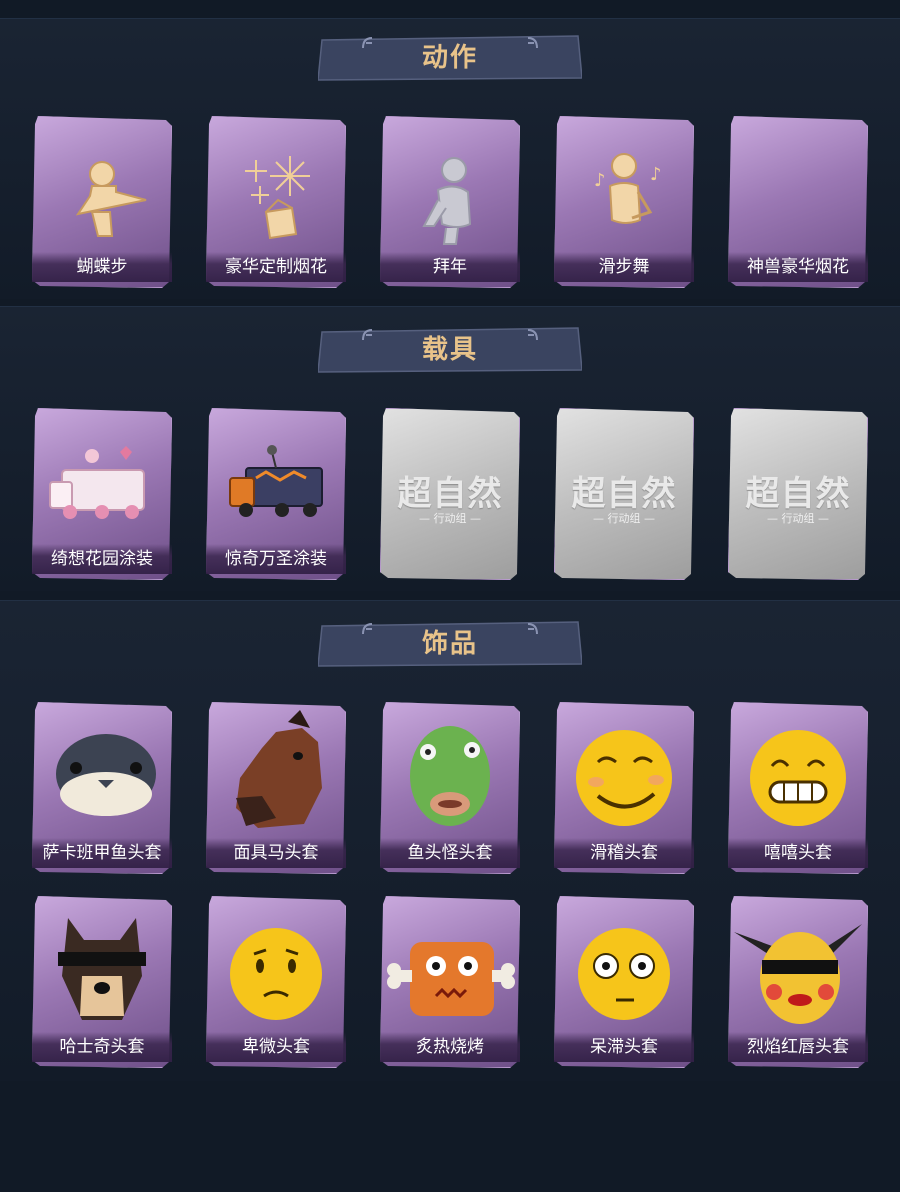 The width and height of the screenshot is (900, 1192). Describe the element at coordinates (102, 559) in the screenshot. I see `item-label: 绮想花园涂装` at that location.